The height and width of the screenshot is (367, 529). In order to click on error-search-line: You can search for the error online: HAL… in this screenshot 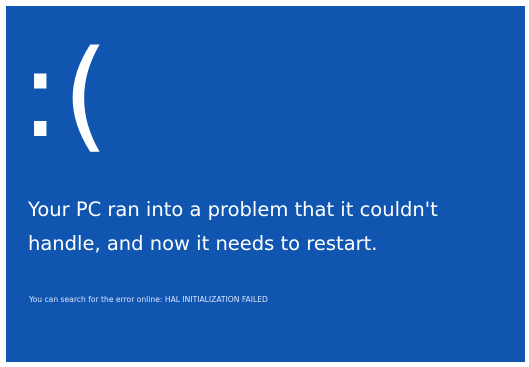, I will do `click(148, 300)`.